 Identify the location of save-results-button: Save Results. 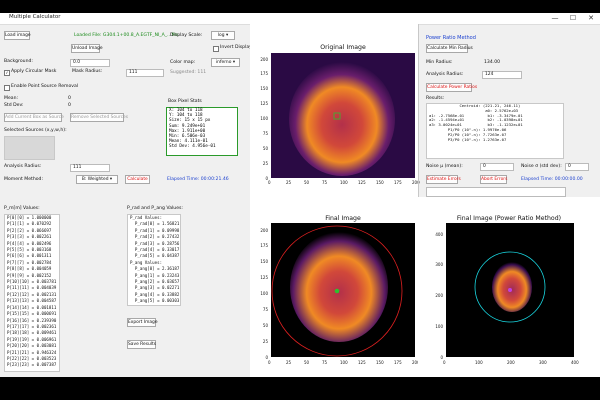
(141, 344).